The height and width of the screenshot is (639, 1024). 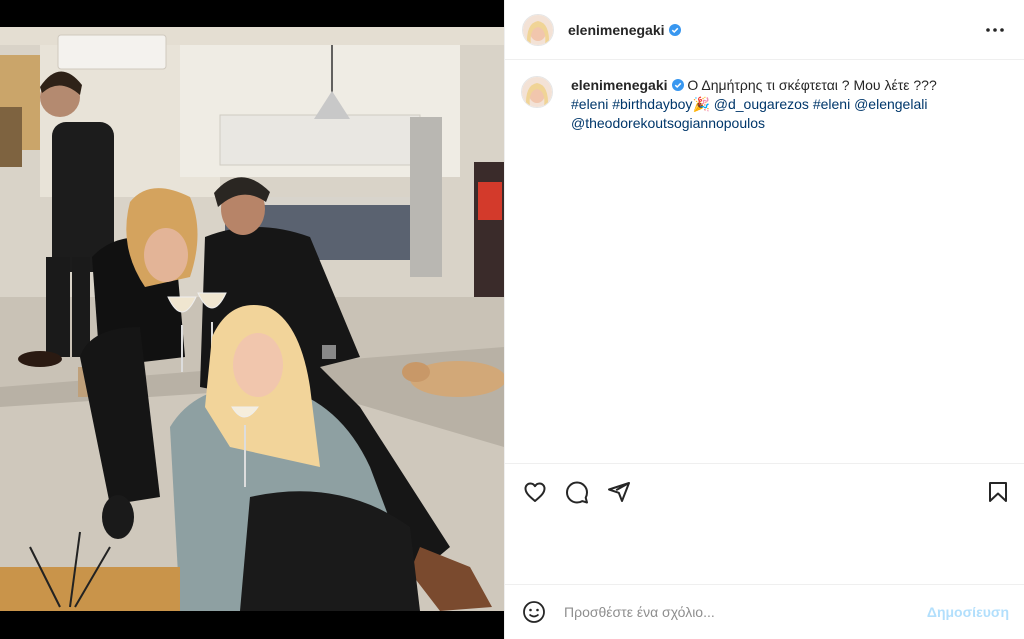 What do you see at coordinates (998, 492) in the screenshot?
I see `bookmark-icon` at bounding box center [998, 492].